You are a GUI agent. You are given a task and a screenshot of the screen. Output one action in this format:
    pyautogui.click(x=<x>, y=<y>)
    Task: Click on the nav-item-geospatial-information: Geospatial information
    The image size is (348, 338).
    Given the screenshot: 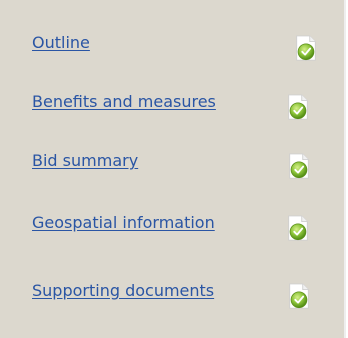 What is the action you would take?
    pyautogui.click(x=173, y=235)
    